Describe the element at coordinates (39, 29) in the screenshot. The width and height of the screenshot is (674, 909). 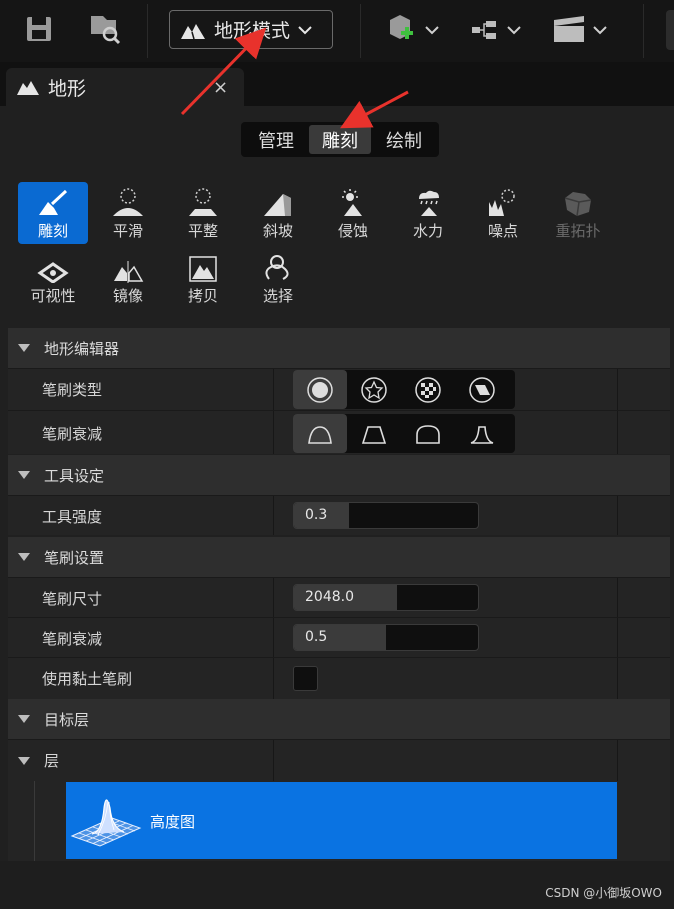
I see `save-icon` at that location.